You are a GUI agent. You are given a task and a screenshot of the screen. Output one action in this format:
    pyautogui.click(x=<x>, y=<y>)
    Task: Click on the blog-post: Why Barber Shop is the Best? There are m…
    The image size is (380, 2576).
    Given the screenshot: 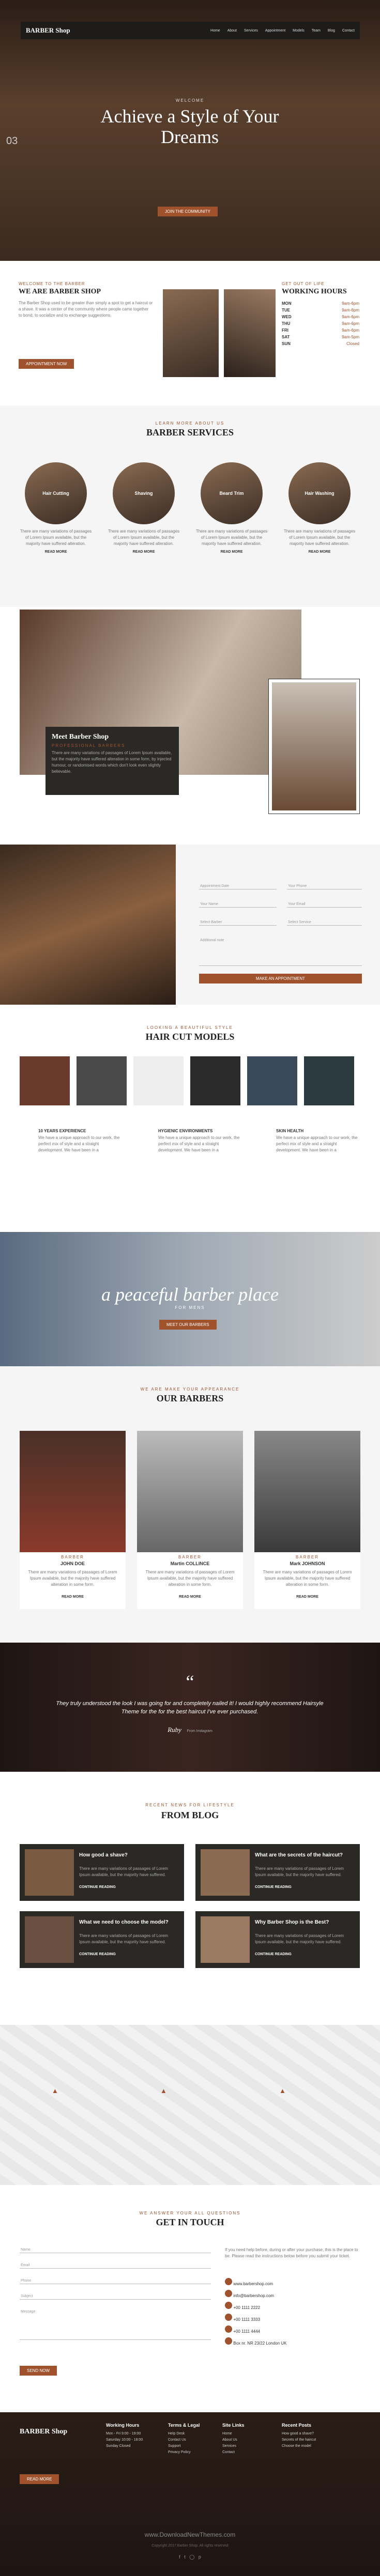 What is the action you would take?
    pyautogui.click(x=277, y=1940)
    